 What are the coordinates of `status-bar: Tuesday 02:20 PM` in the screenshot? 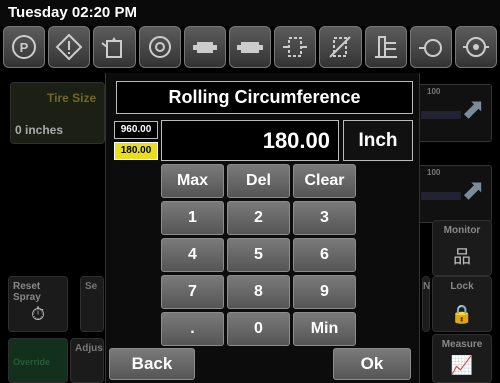 It's located at (250, 13).